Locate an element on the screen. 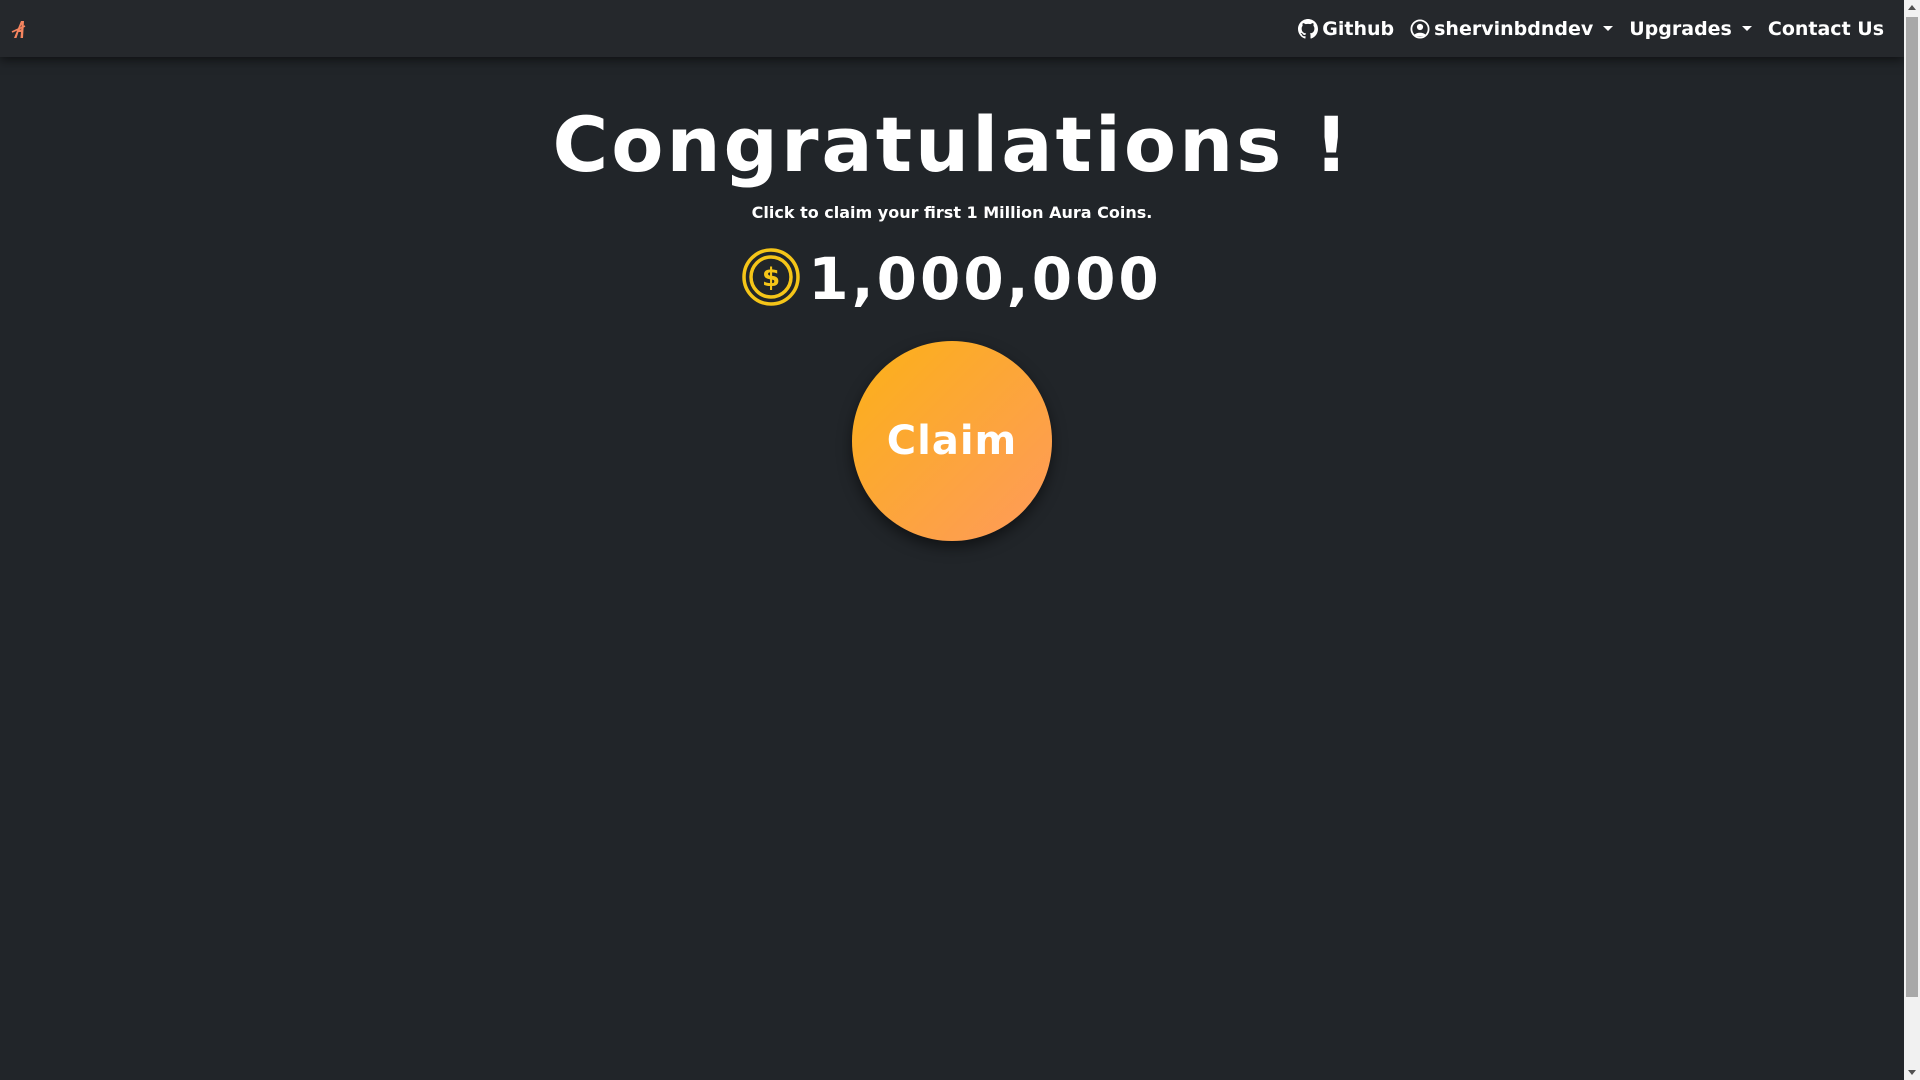 Image resolution: width=1920 pixels, height=1080 pixels. scroll-down-arrow-icon is located at coordinates (1912, 1072).